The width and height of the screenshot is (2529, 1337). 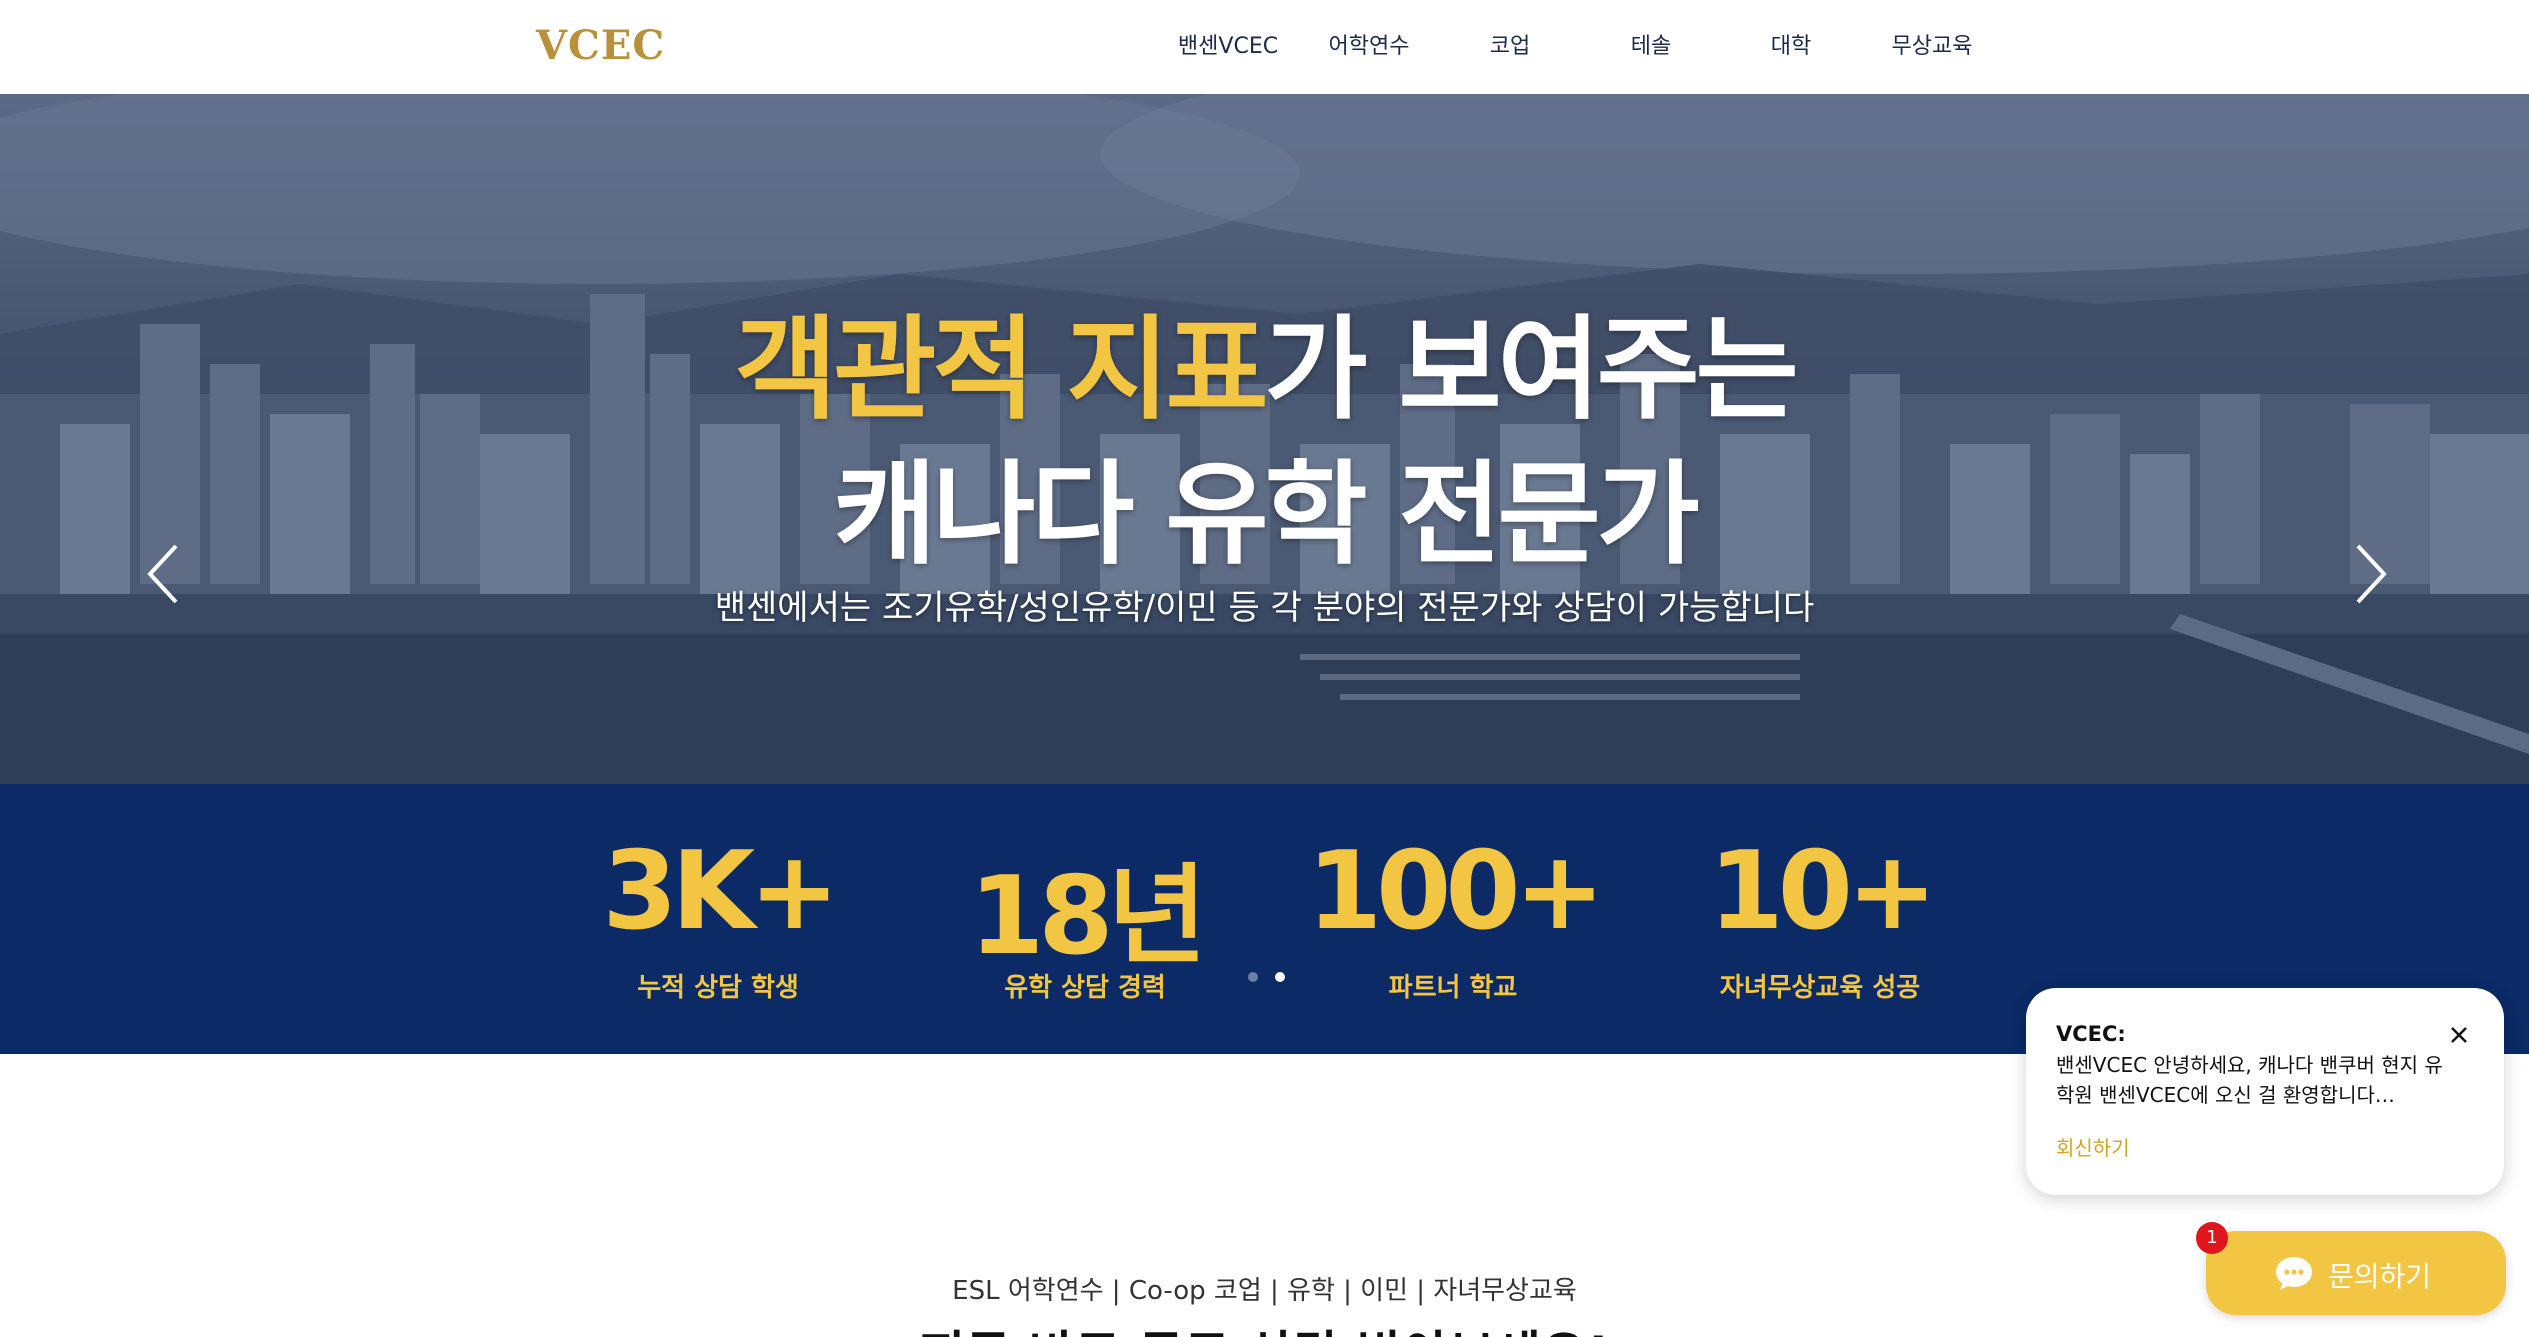 What do you see at coordinates (720, 891) in the screenshot?
I see `stat-value: 3K+` at bounding box center [720, 891].